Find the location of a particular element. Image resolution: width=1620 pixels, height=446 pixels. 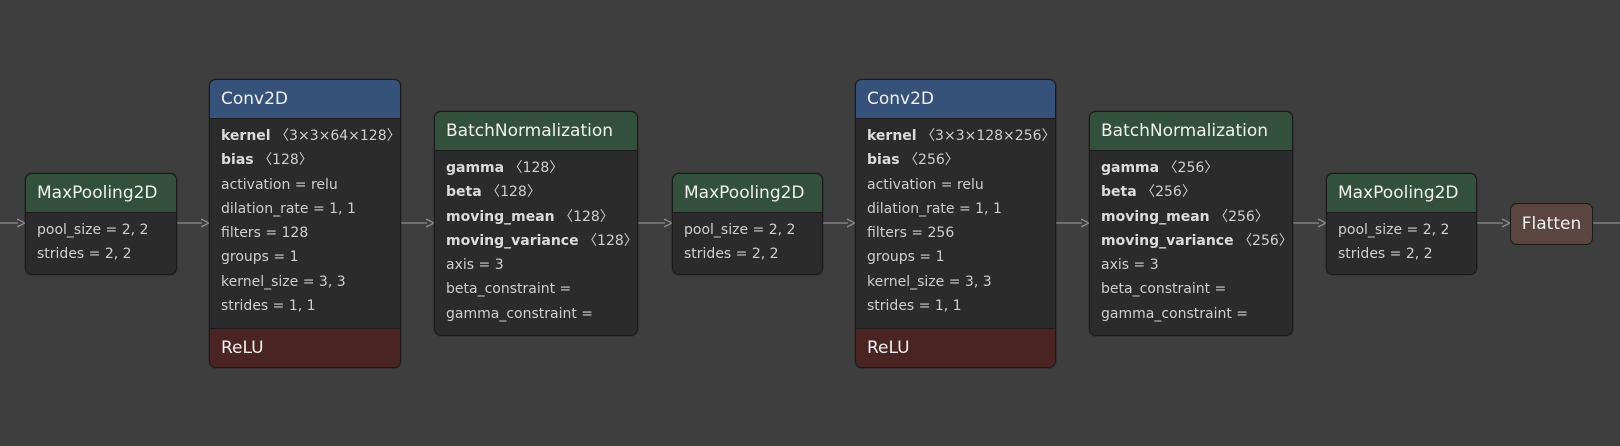

attribute-value: 128 is located at coordinates (295, 233).